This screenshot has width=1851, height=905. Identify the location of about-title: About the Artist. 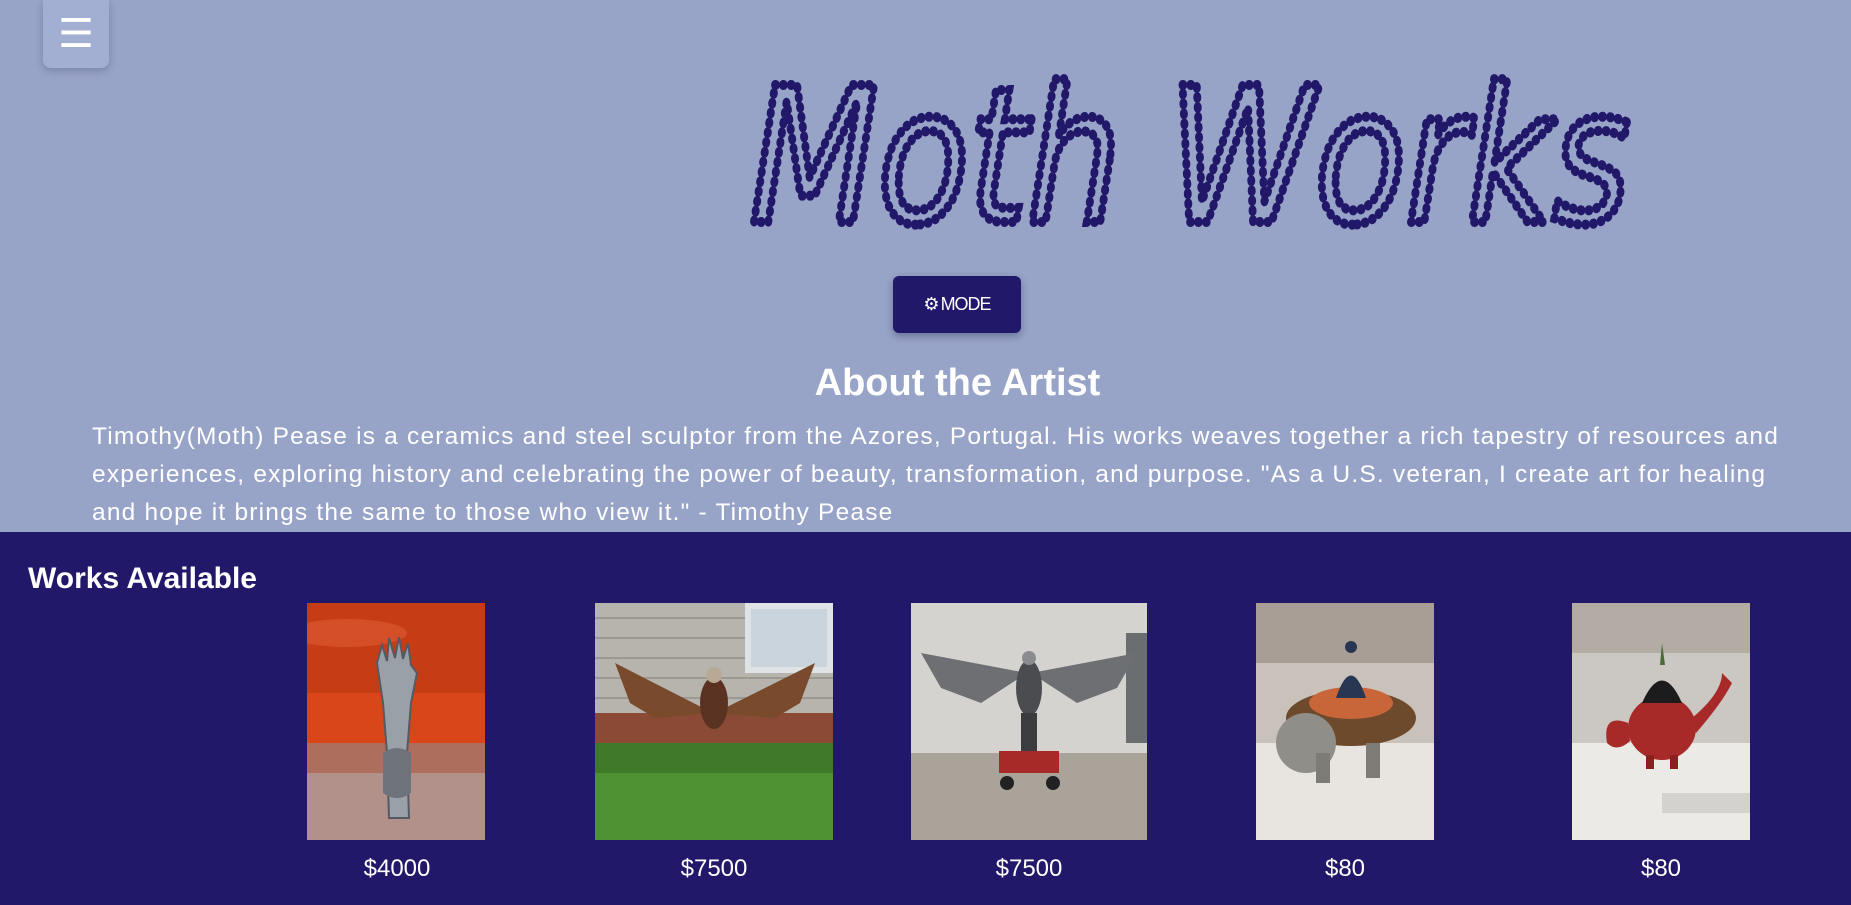
(957, 383).